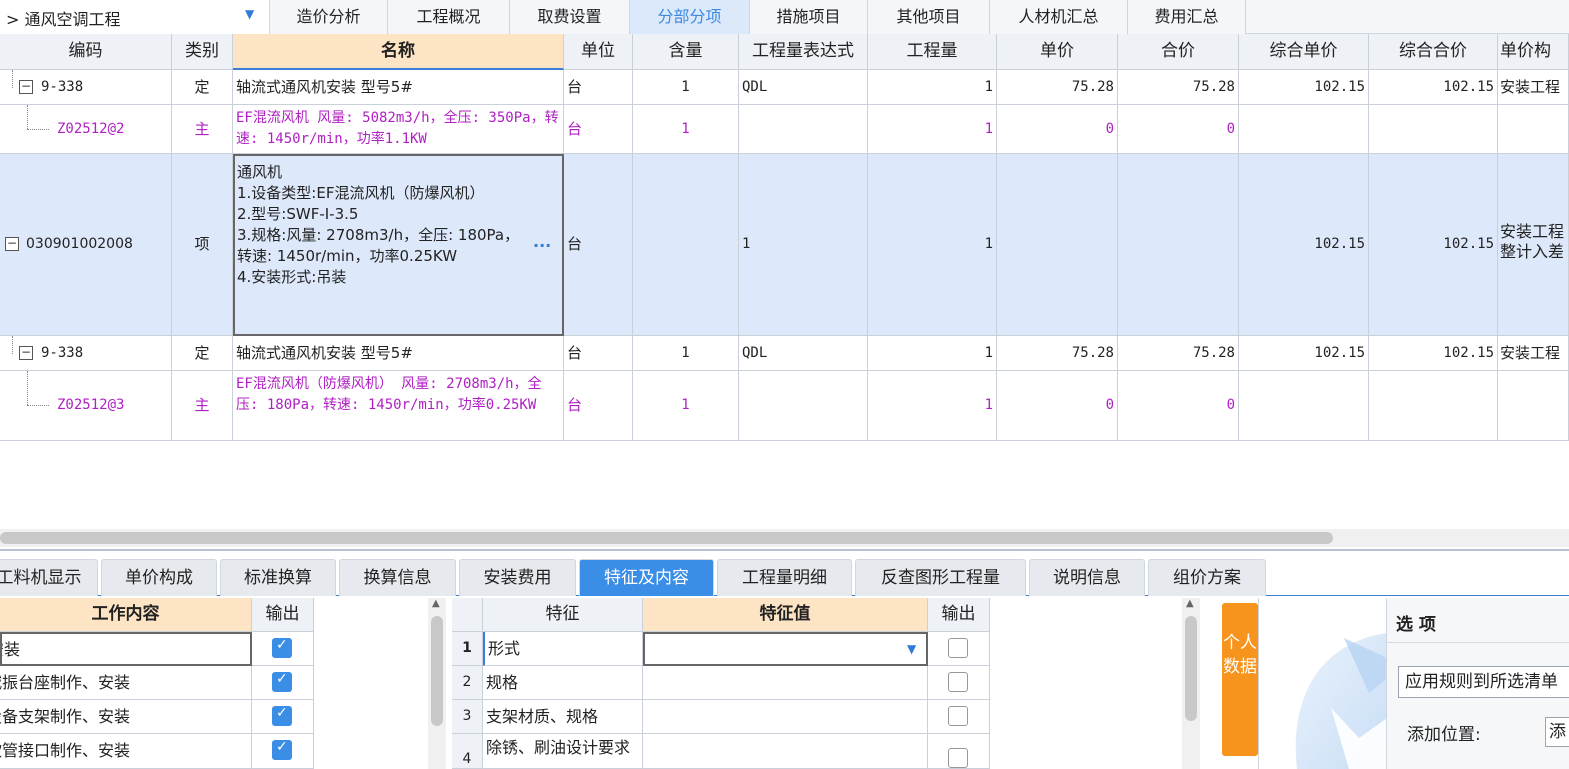  Describe the element at coordinates (563, 683) in the screenshot. I see `feature-name: 规格` at that location.